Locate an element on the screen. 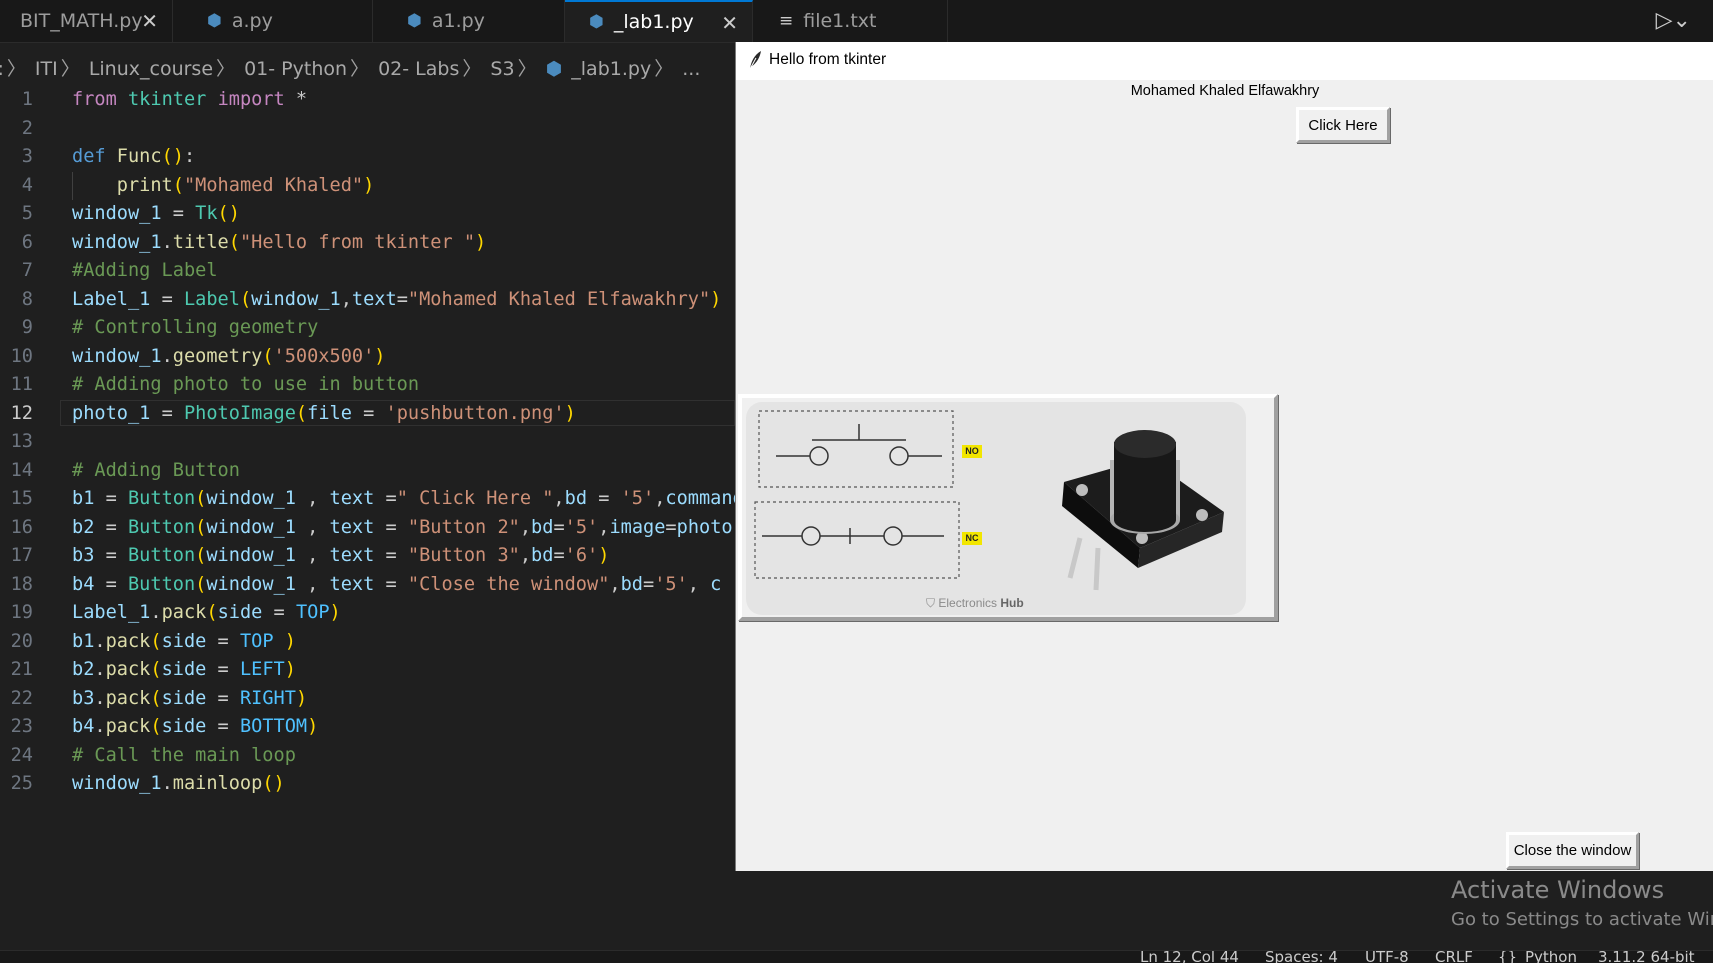 The image size is (1713, 963). normally-closed-switch-diagram is located at coordinates (857, 540).